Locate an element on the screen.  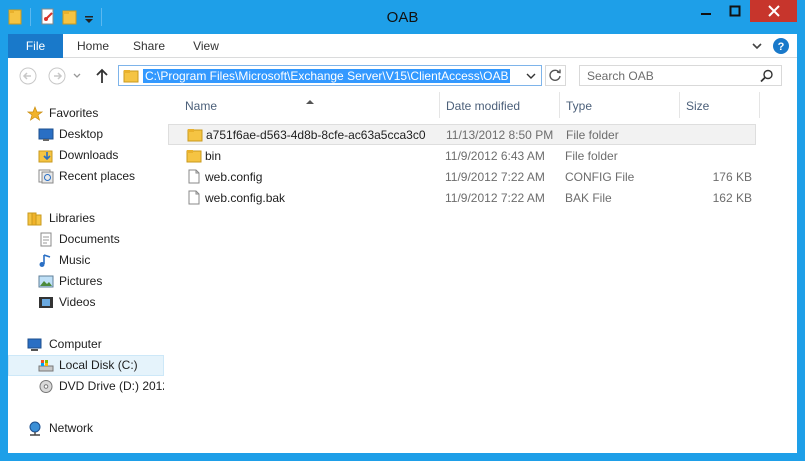
recent-places-icon is located at coordinates (46, 176).